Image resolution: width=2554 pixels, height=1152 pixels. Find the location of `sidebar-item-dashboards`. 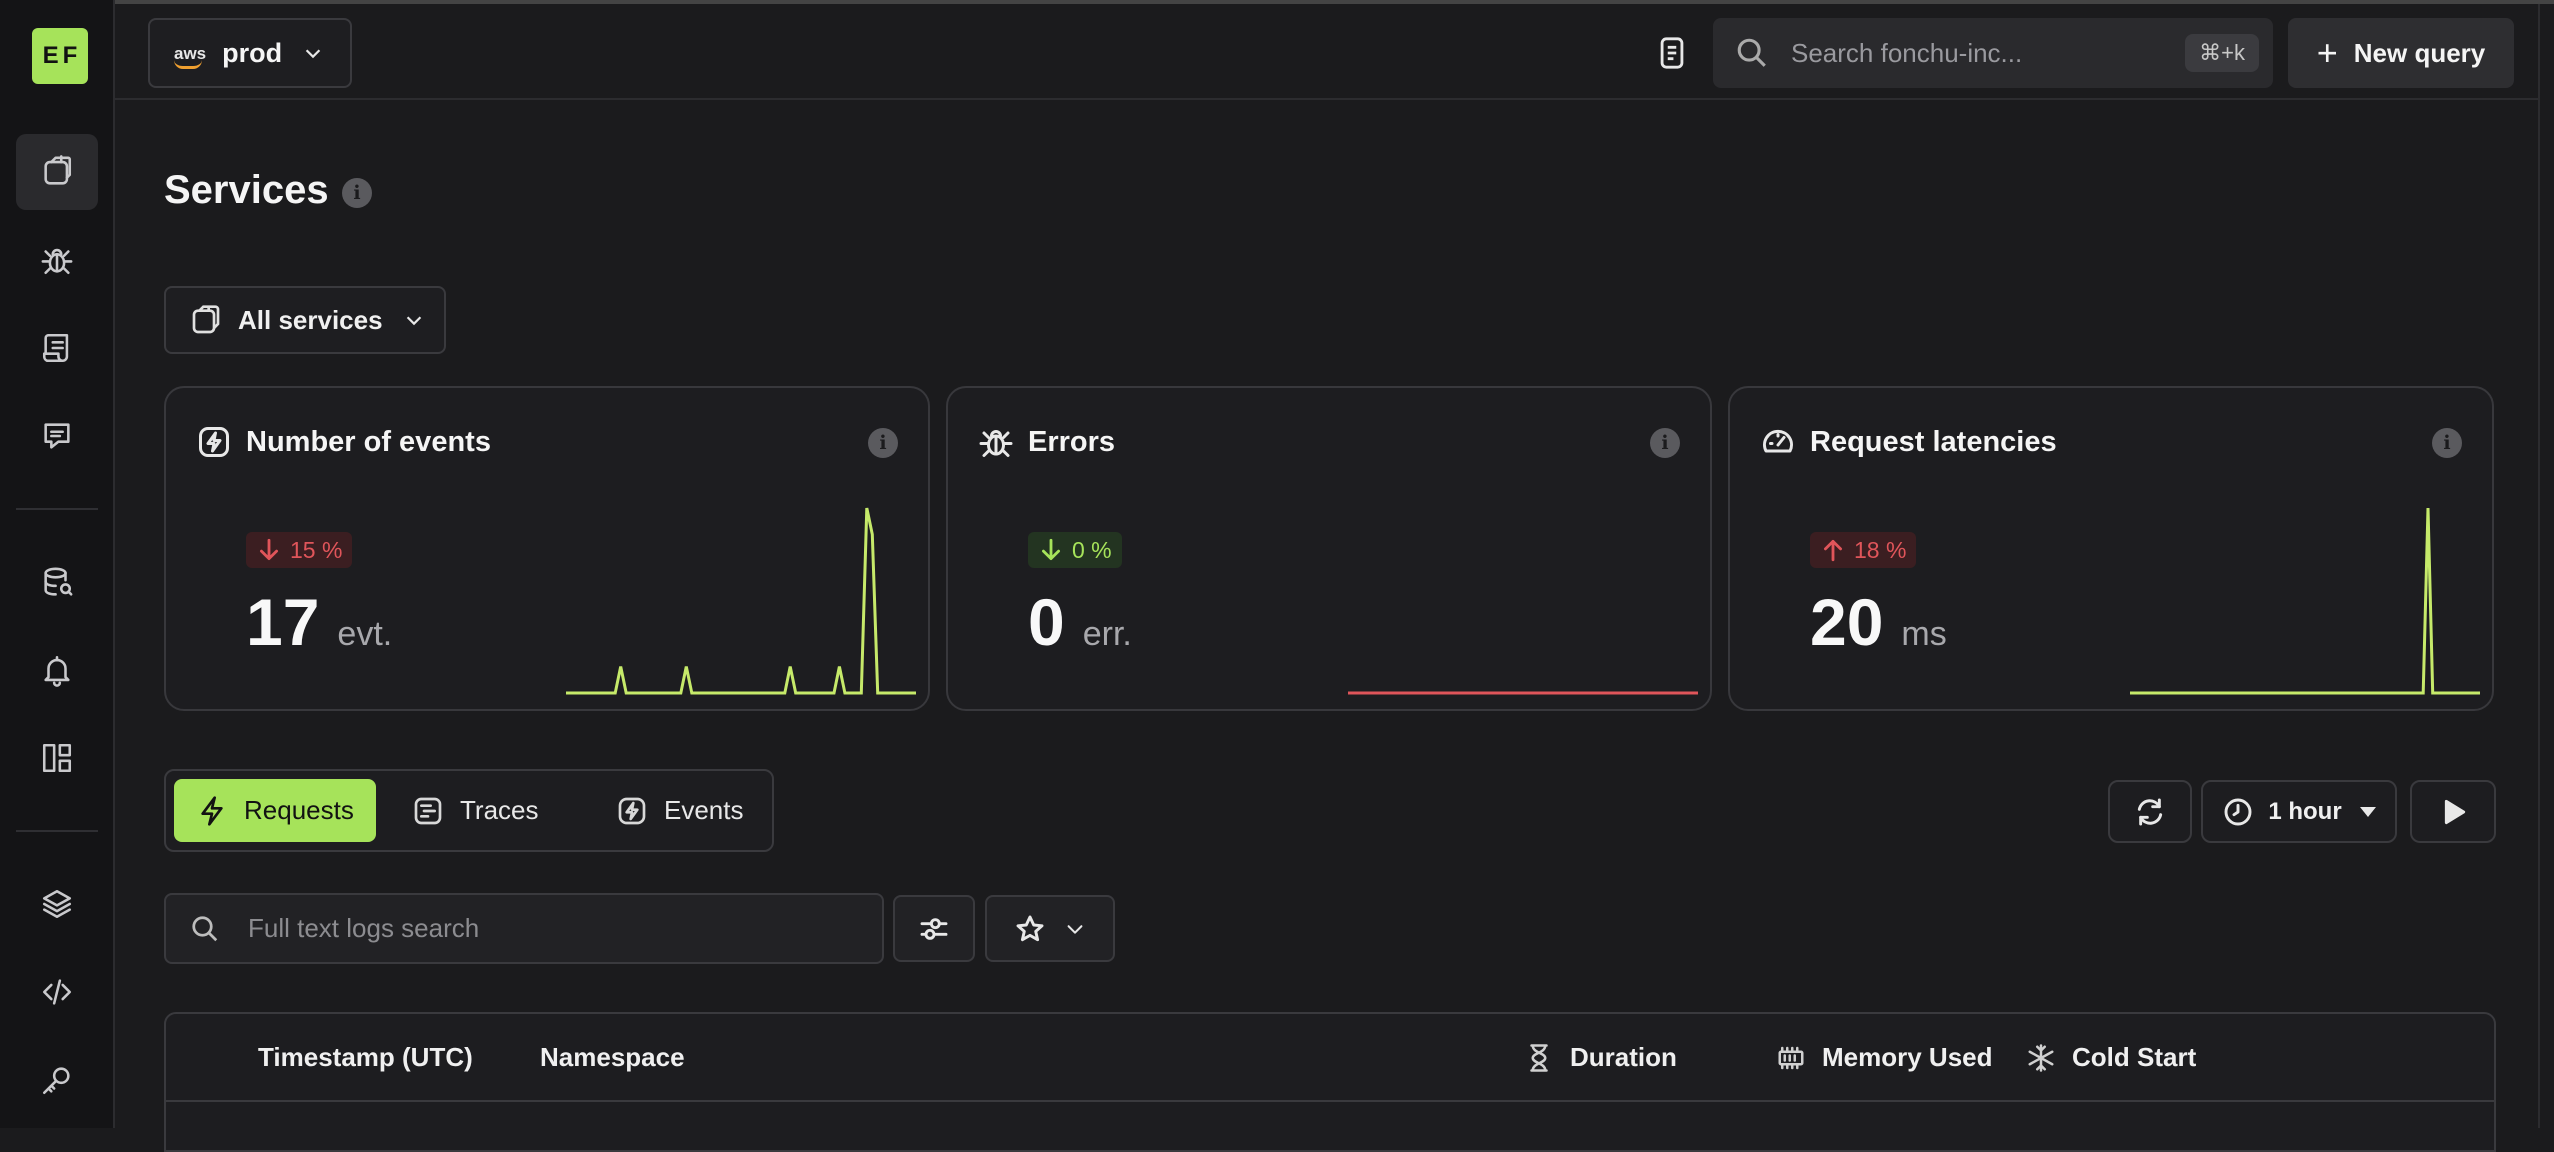

sidebar-item-dashboards is located at coordinates (57, 758).